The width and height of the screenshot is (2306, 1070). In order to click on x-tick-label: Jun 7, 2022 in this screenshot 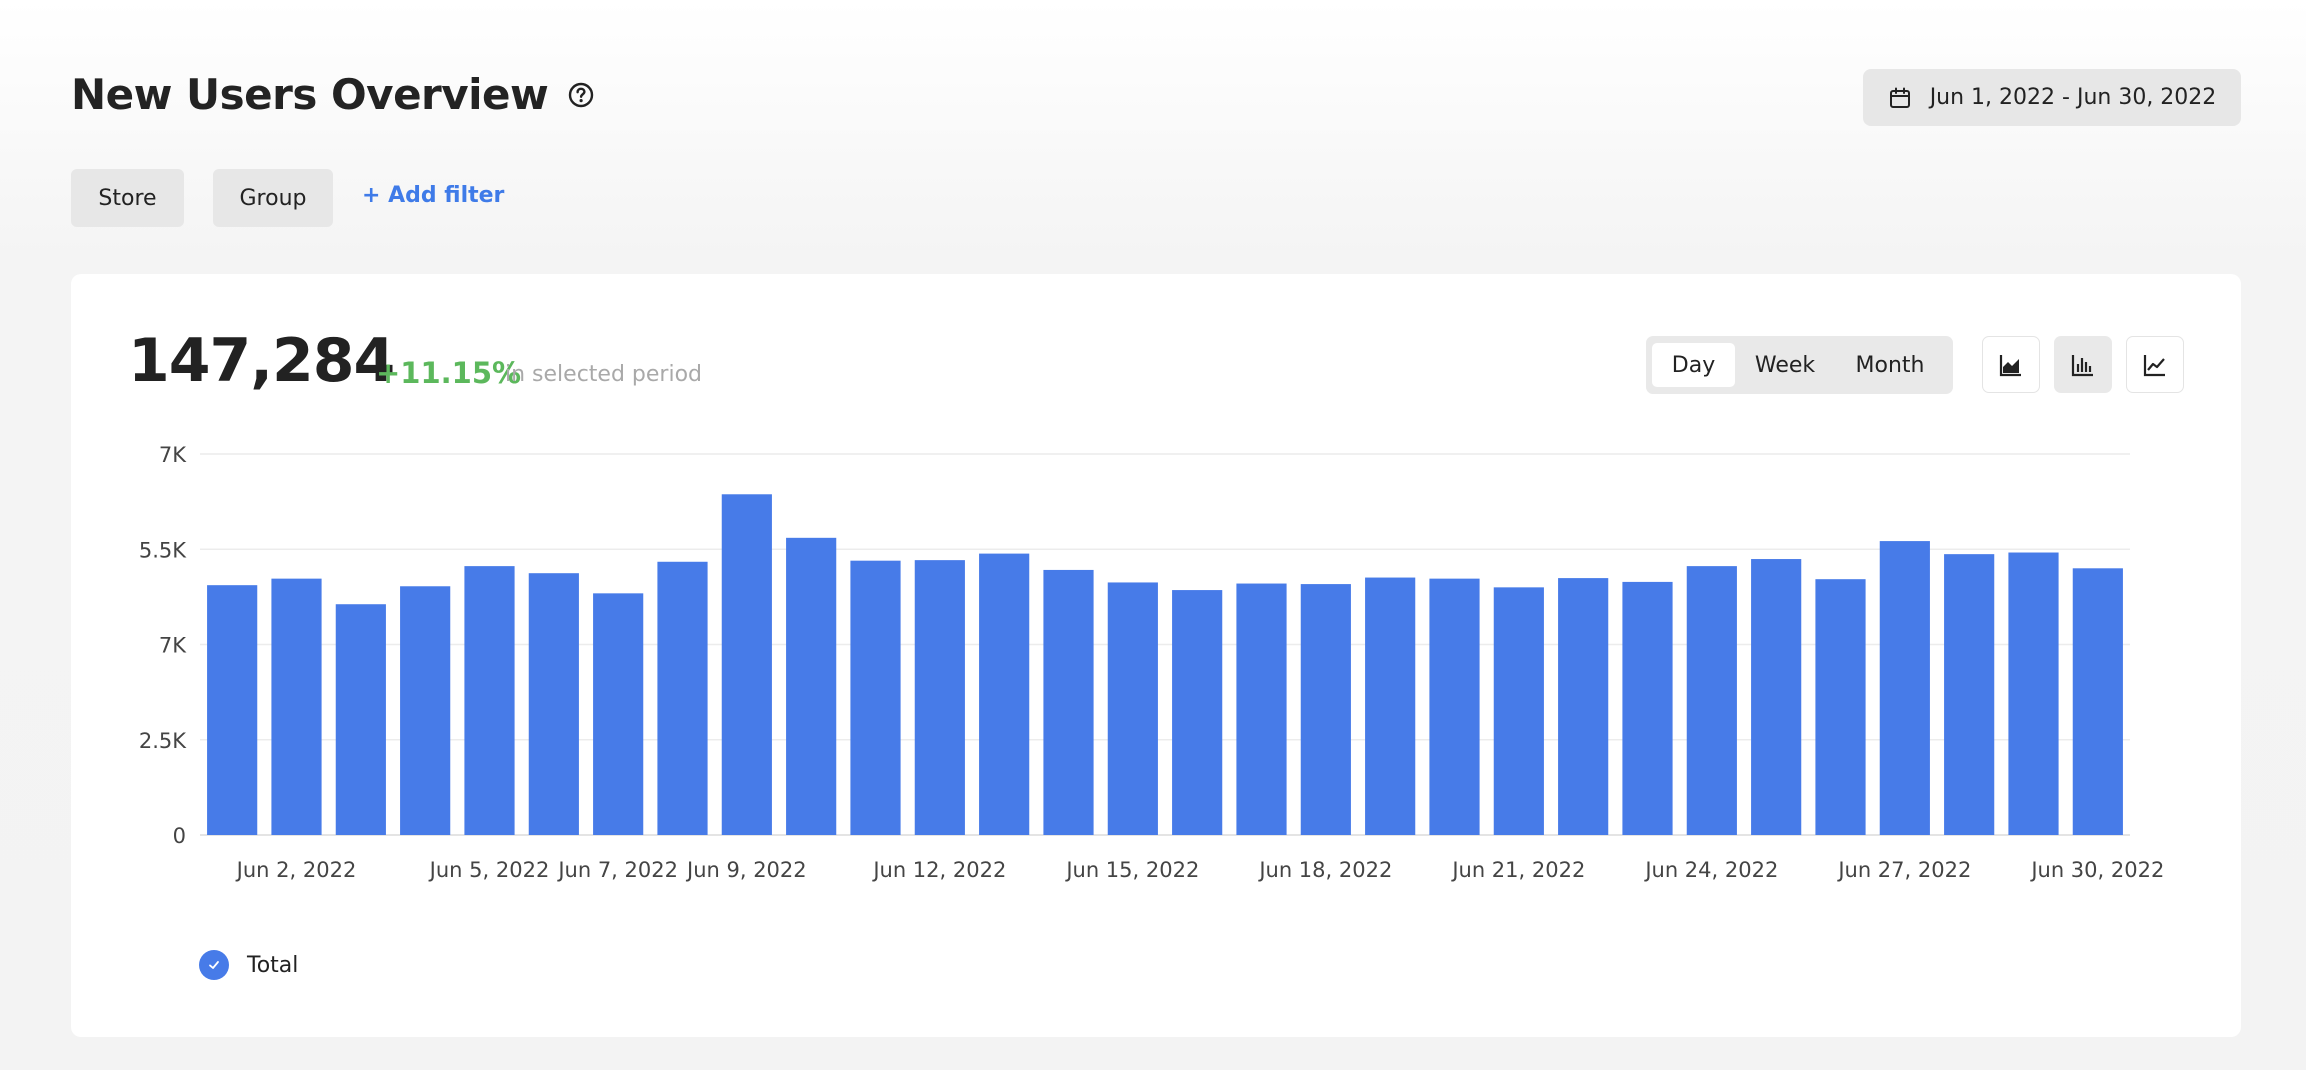, I will do `click(617, 870)`.